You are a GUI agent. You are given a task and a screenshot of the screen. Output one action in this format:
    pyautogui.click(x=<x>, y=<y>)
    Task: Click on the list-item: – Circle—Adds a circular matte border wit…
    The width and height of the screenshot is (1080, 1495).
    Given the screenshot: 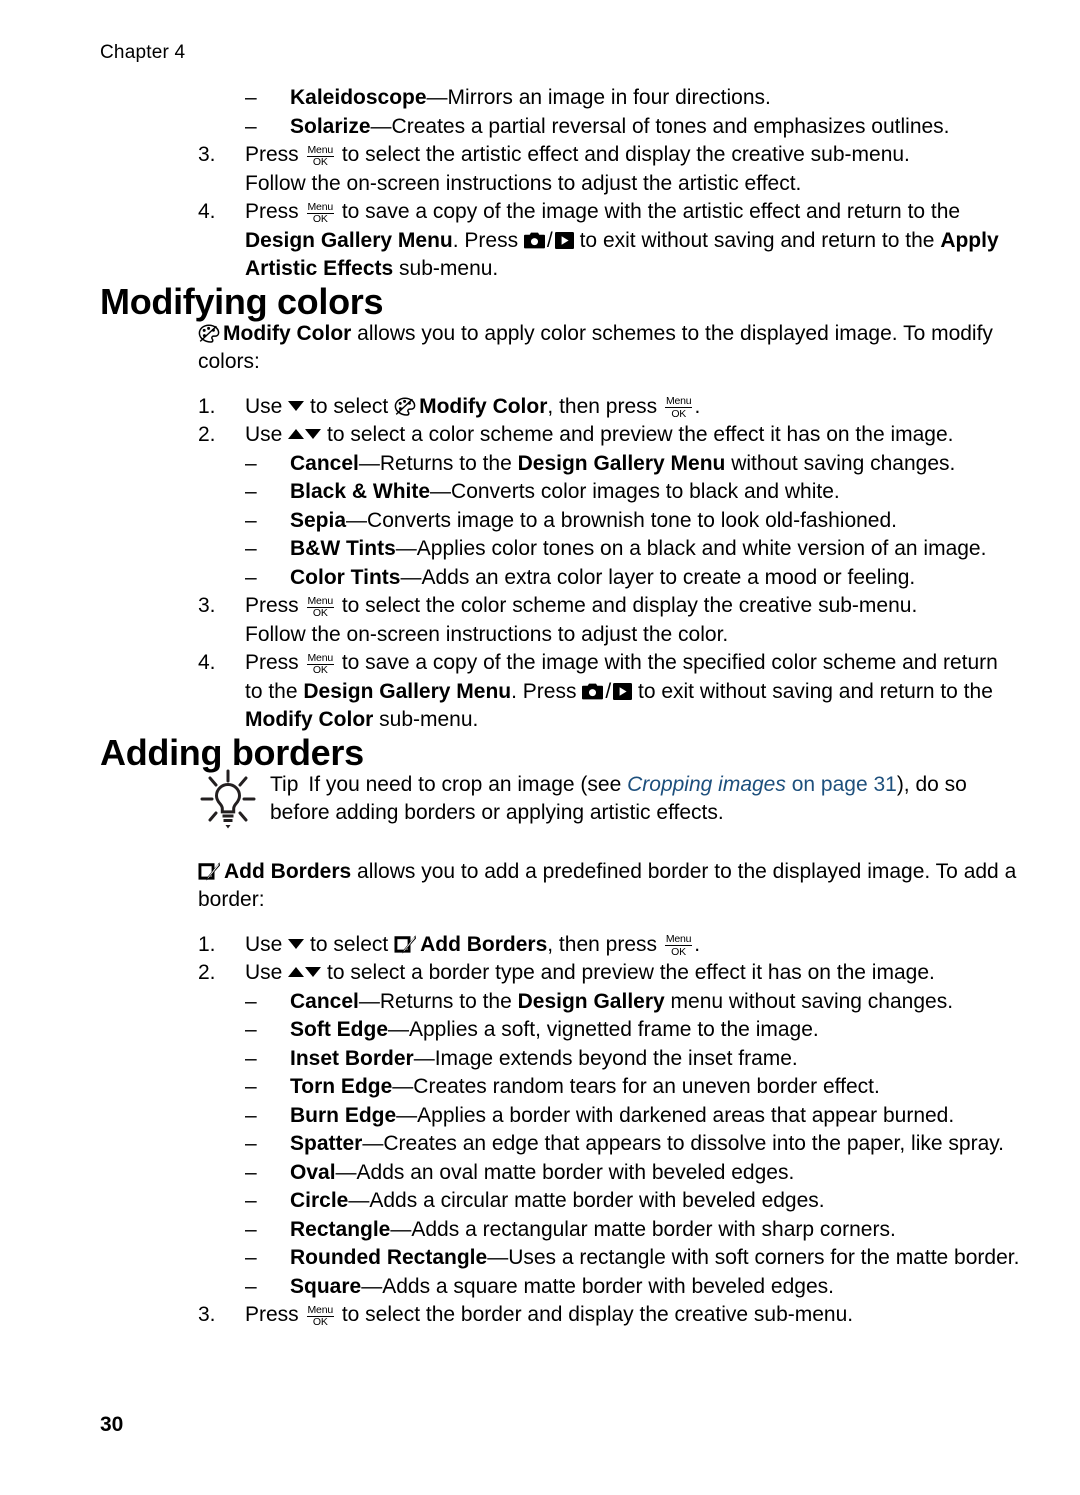 What is the action you would take?
    pyautogui.click(x=632, y=1201)
    